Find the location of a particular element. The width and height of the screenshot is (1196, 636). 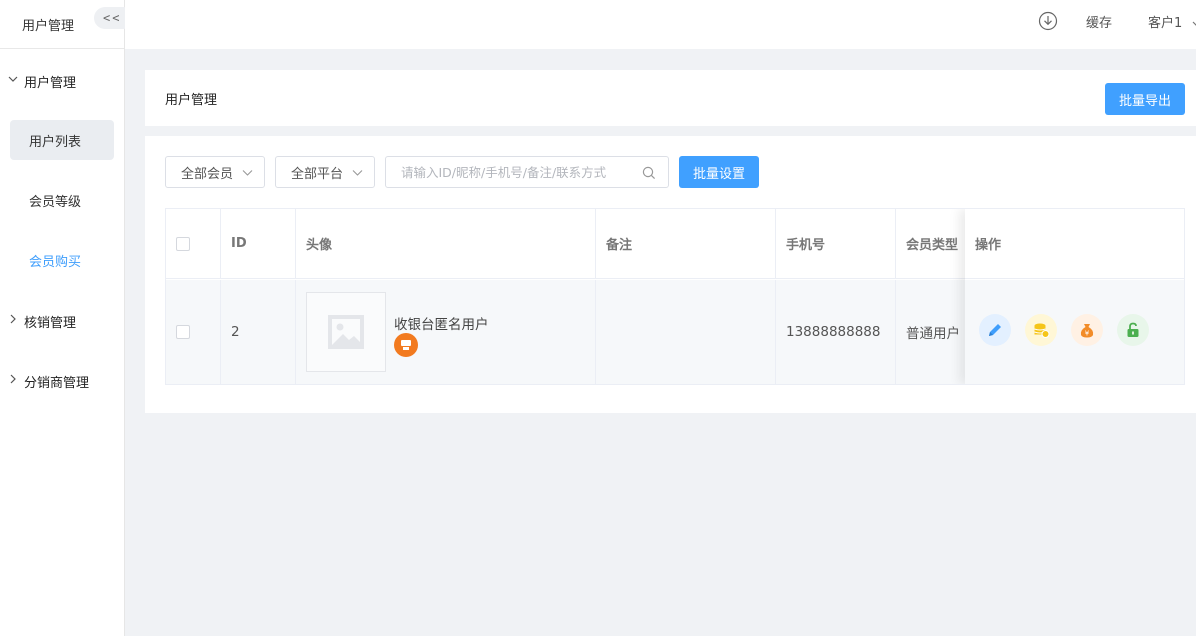

select-all-checkbox is located at coordinates (183, 243).